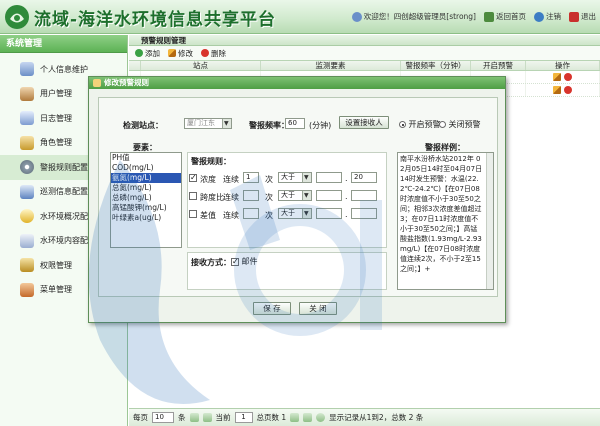  Describe the element at coordinates (27, 191) in the screenshot. I see `chart-icon` at that location.